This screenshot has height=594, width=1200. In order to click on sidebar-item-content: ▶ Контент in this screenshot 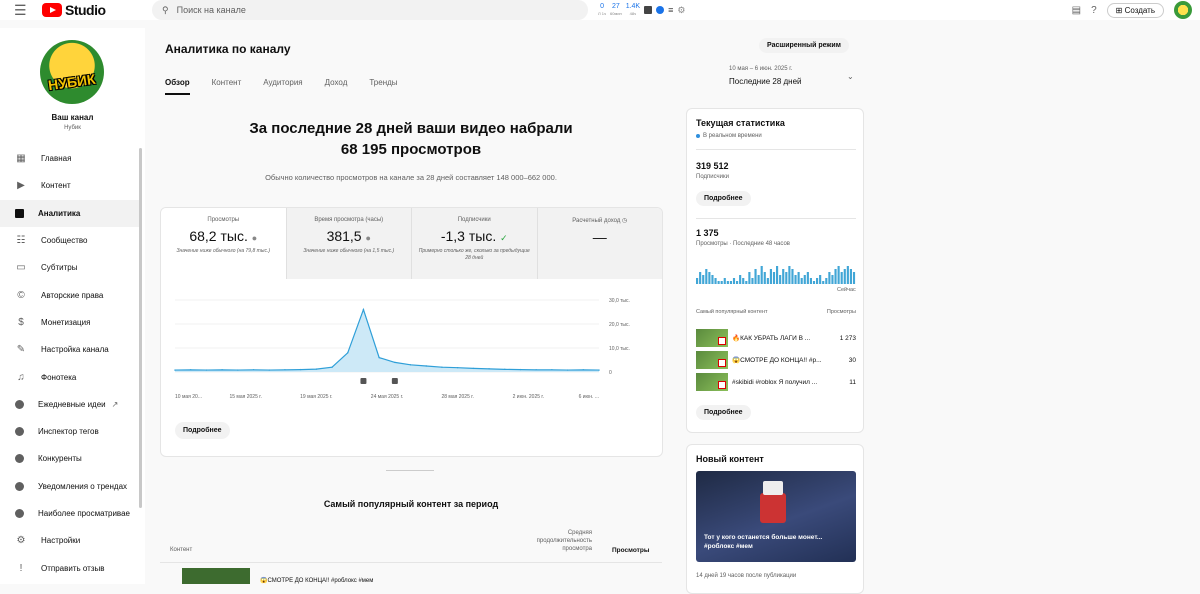, I will do `click(70, 185)`.